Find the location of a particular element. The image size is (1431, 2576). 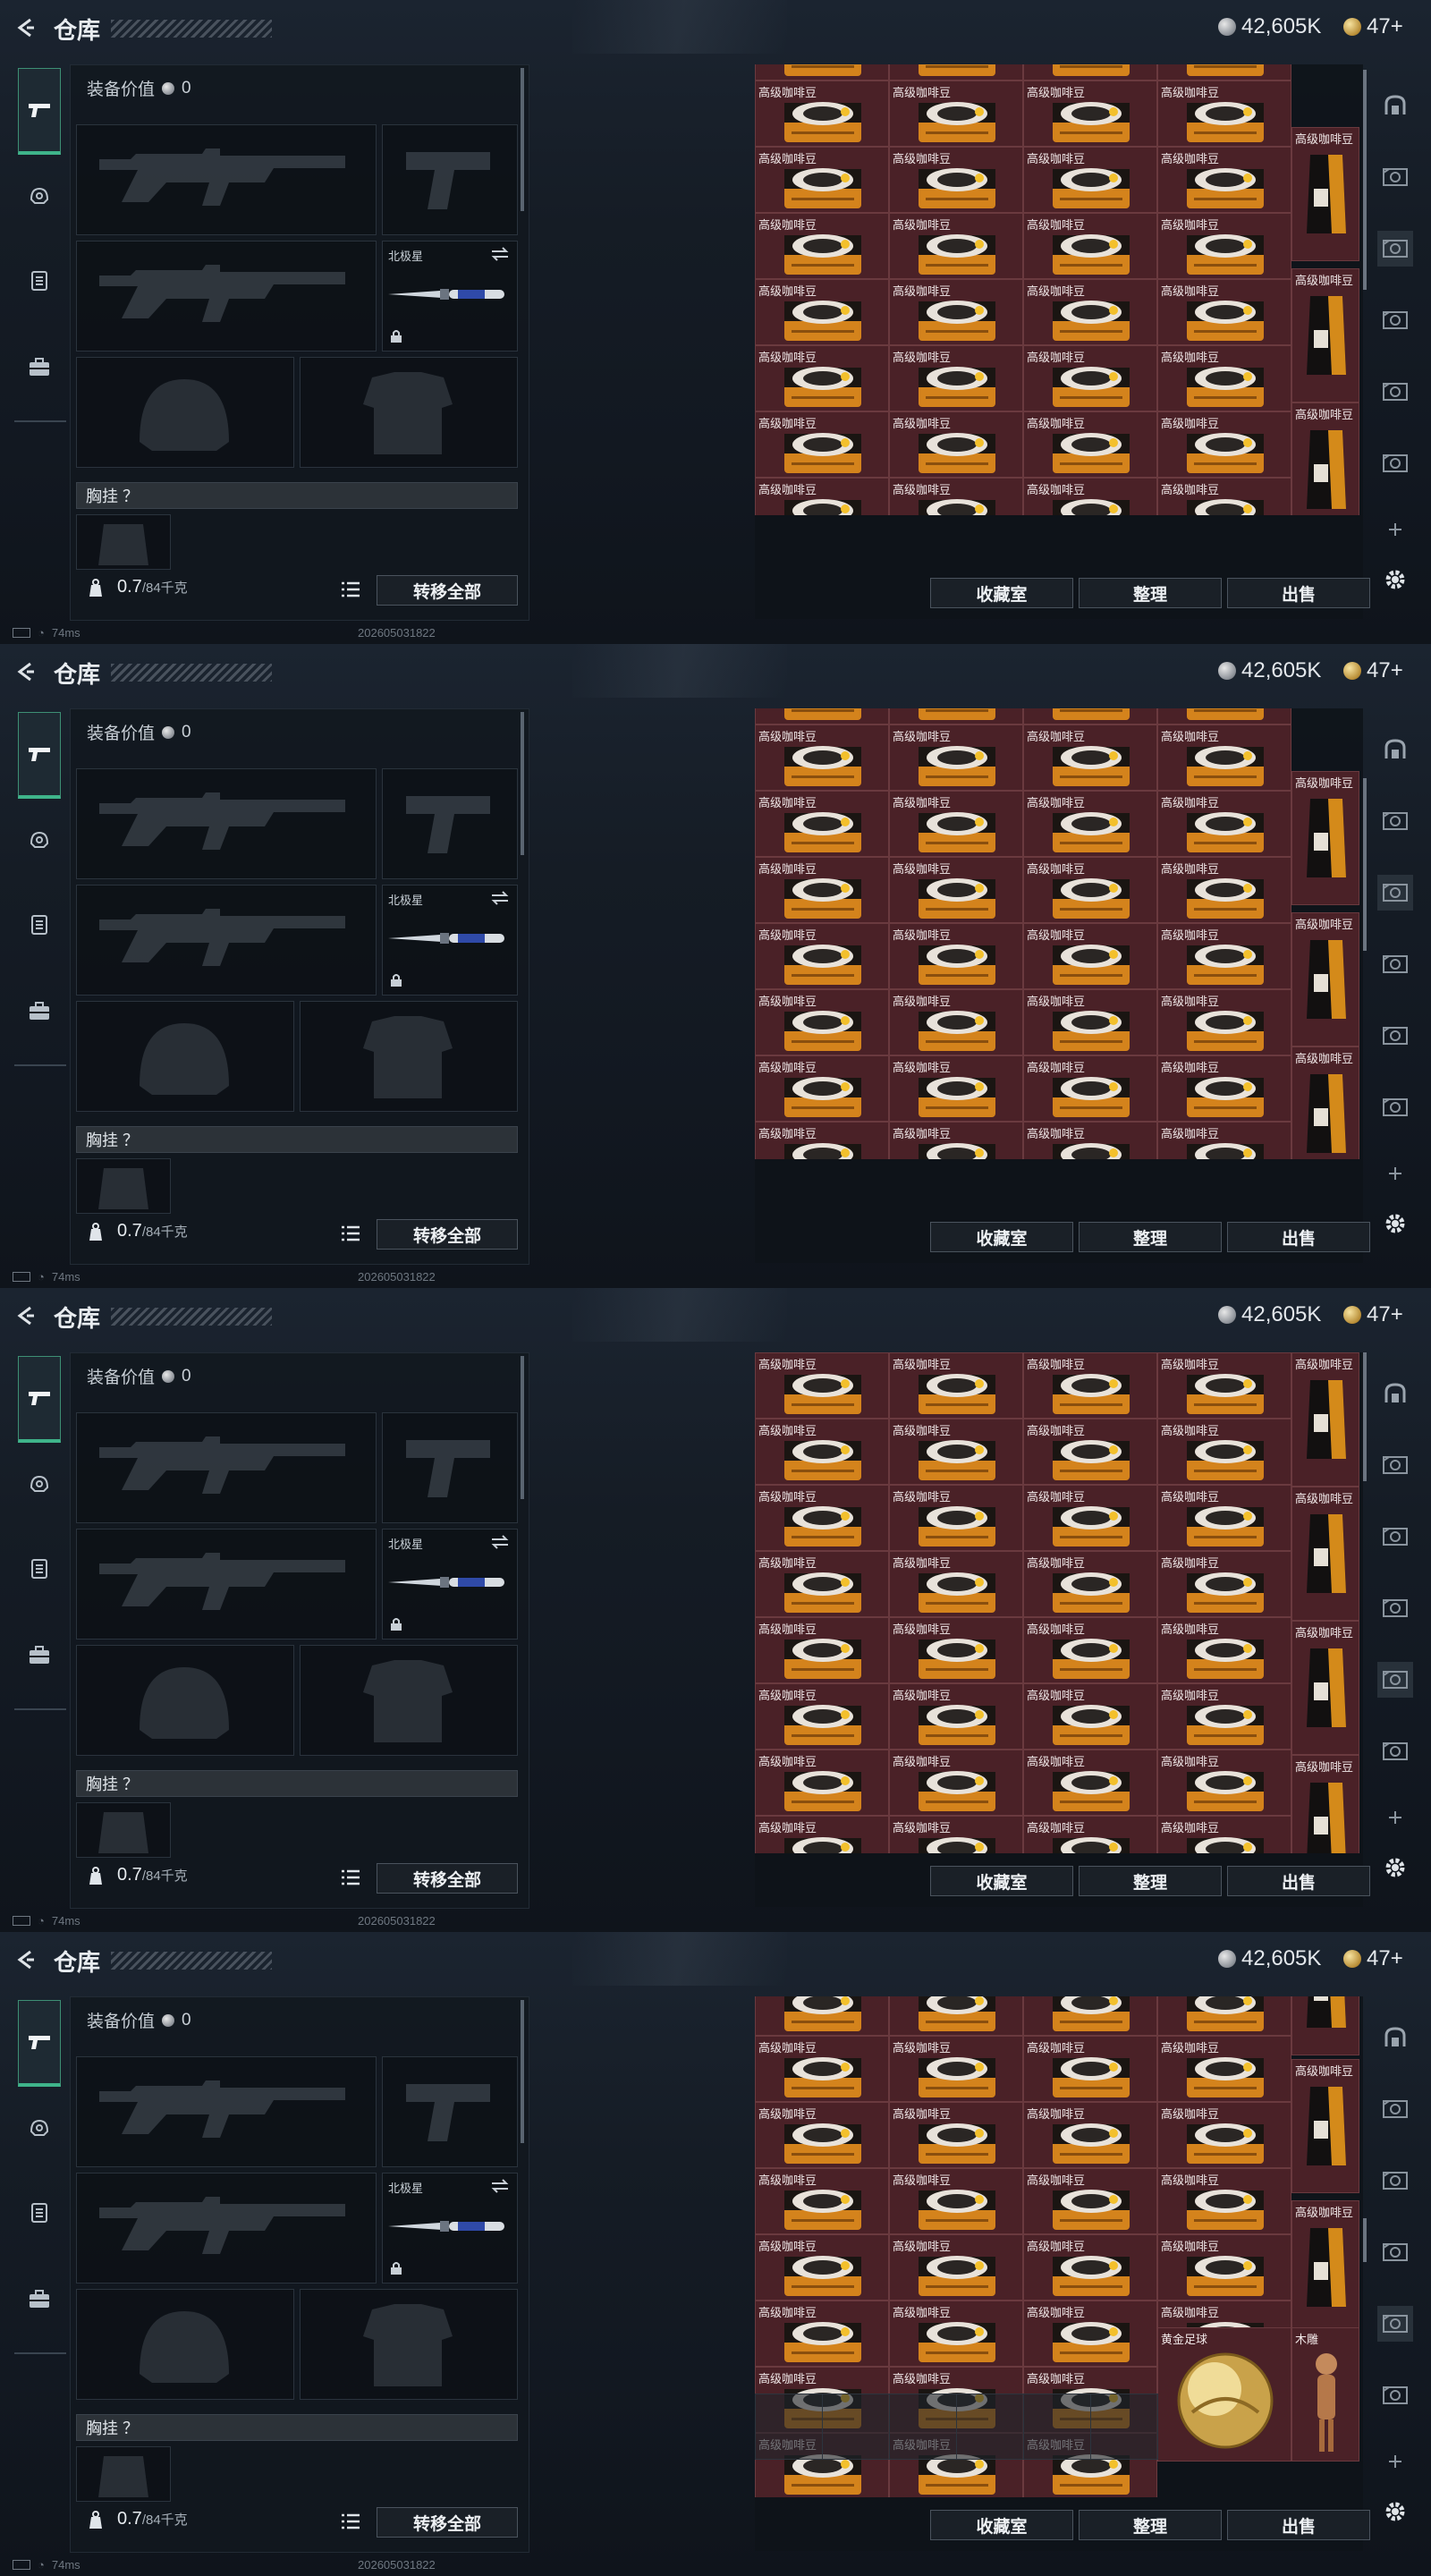

chest-rig-header: 胸挂 ？ is located at coordinates (297, 2427).